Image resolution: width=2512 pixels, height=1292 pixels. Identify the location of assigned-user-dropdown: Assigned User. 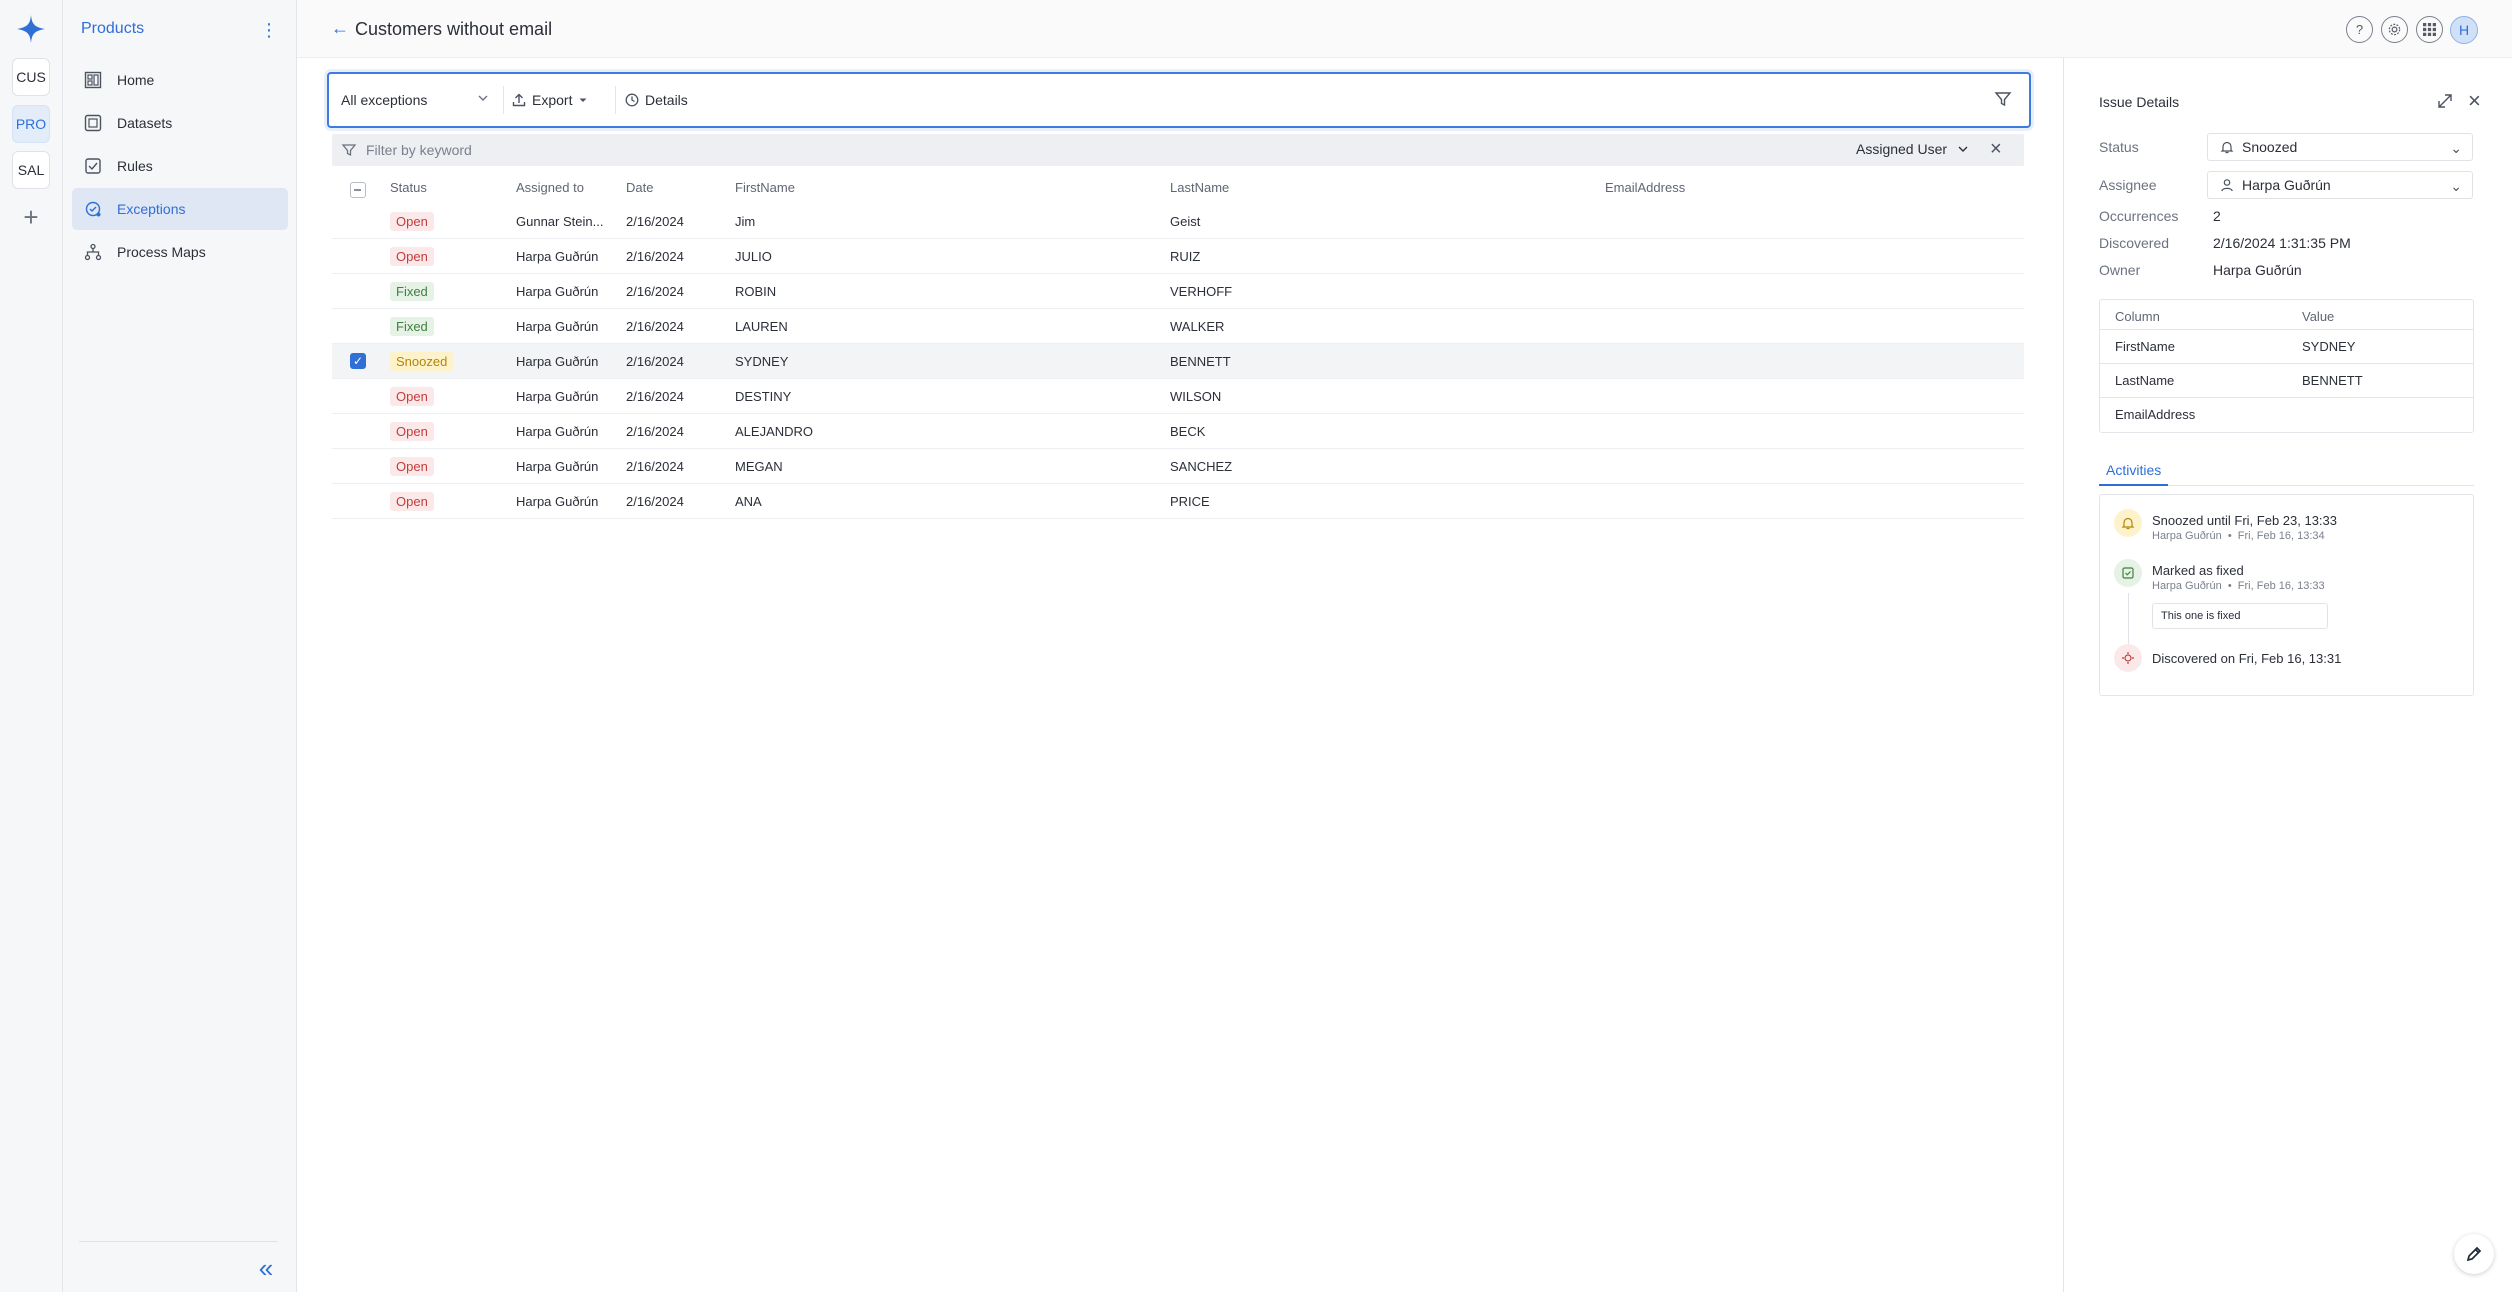
(1912, 149).